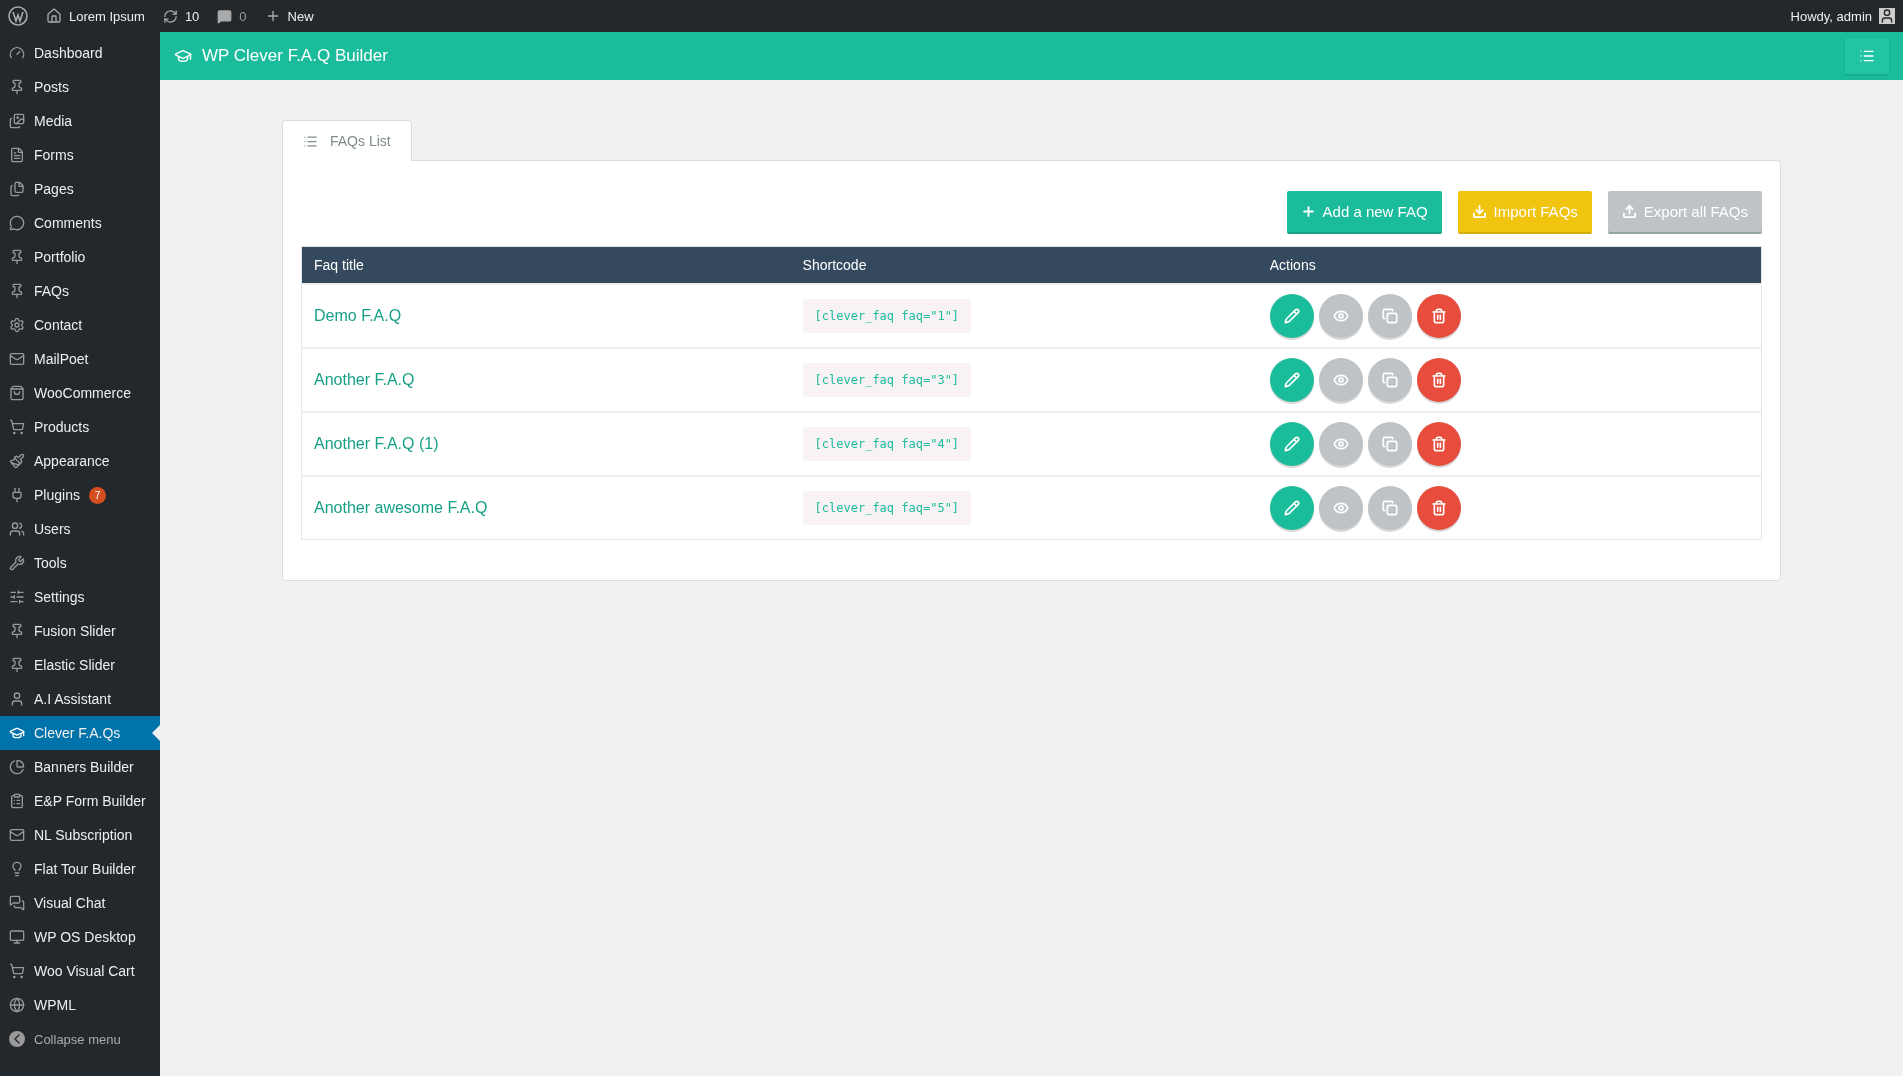 The image size is (1903, 1076). What do you see at coordinates (170, 16) in the screenshot?
I see `refresh-icon` at bounding box center [170, 16].